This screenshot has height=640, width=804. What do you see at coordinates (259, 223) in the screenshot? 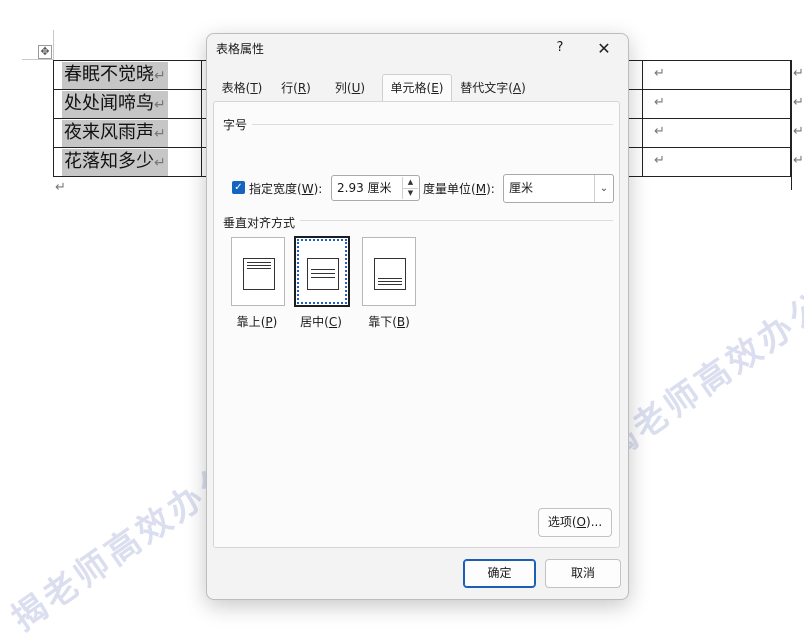
I see `valign-section-label: 垂直对齐方式` at bounding box center [259, 223].